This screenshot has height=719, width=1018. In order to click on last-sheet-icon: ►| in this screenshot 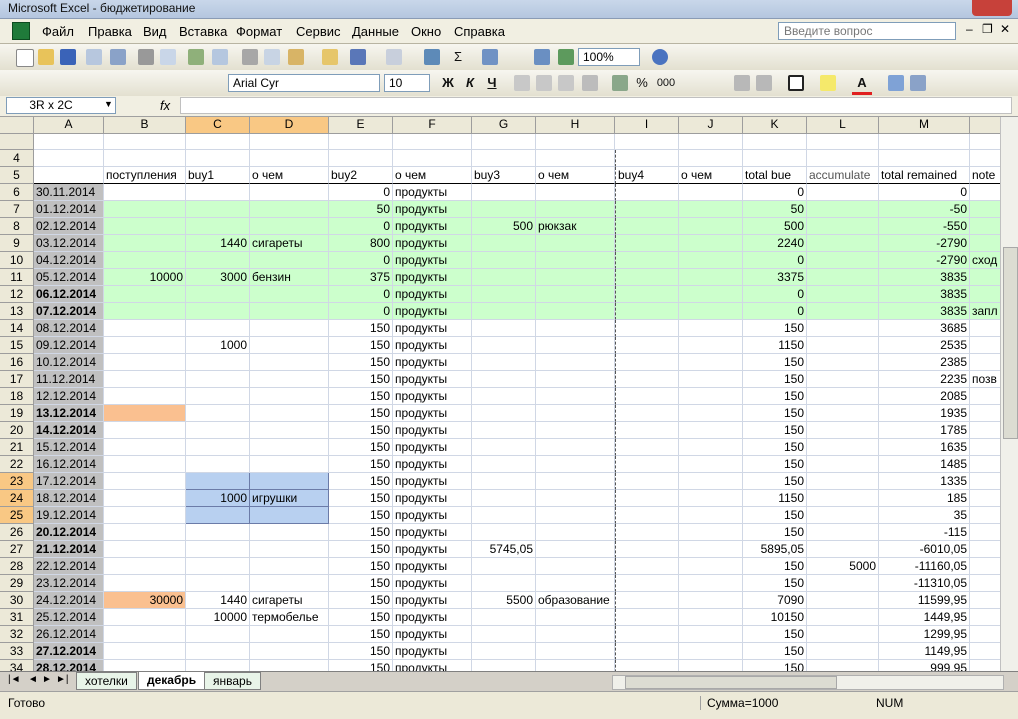, I will do `click(62, 679)`.